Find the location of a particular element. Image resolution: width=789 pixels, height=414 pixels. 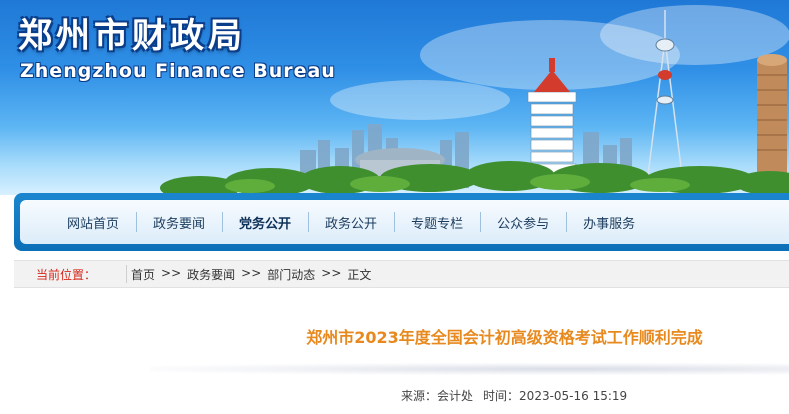

main-nav-inner: 网站首页 政务要闻 党务公开 政务公开 专题专栏 公众参与 办事服务 is located at coordinates (404, 222).